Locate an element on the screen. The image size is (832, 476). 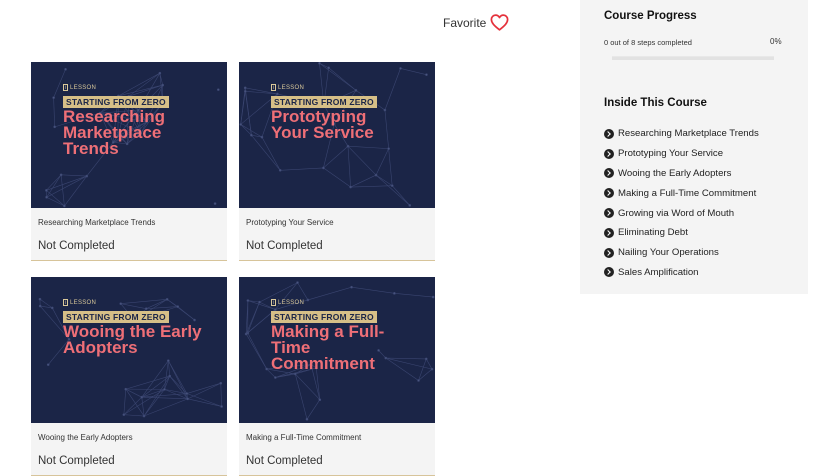
course-contents-item: Eliminating Debt is located at coordinates (681, 233).